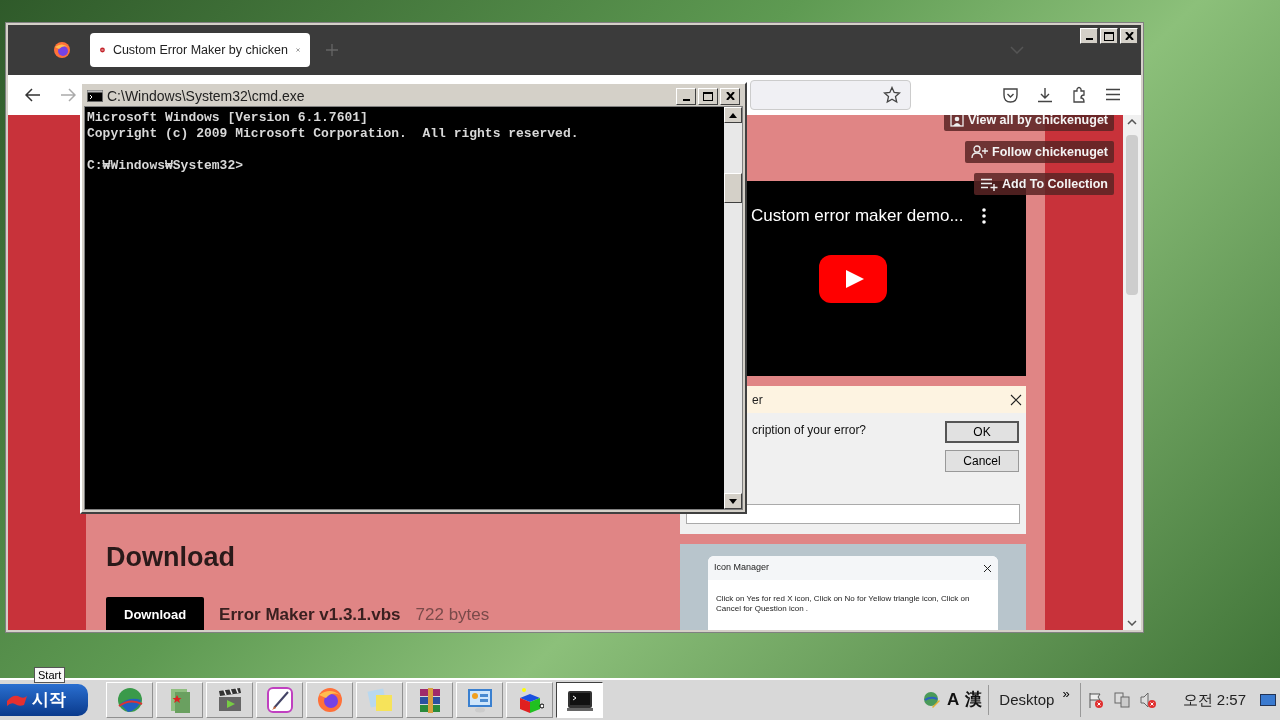  What do you see at coordinates (310, 614) in the screenshot?
I see `file-name: Error Maker v1.3.1.vbs` at bounding box center [310, 614].